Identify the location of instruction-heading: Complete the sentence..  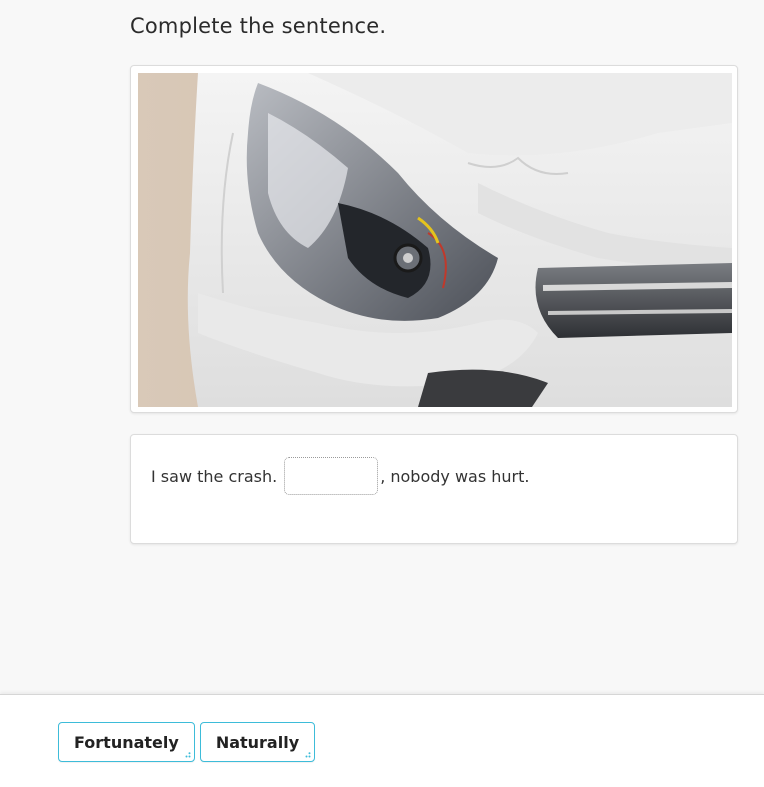
(258, 26).